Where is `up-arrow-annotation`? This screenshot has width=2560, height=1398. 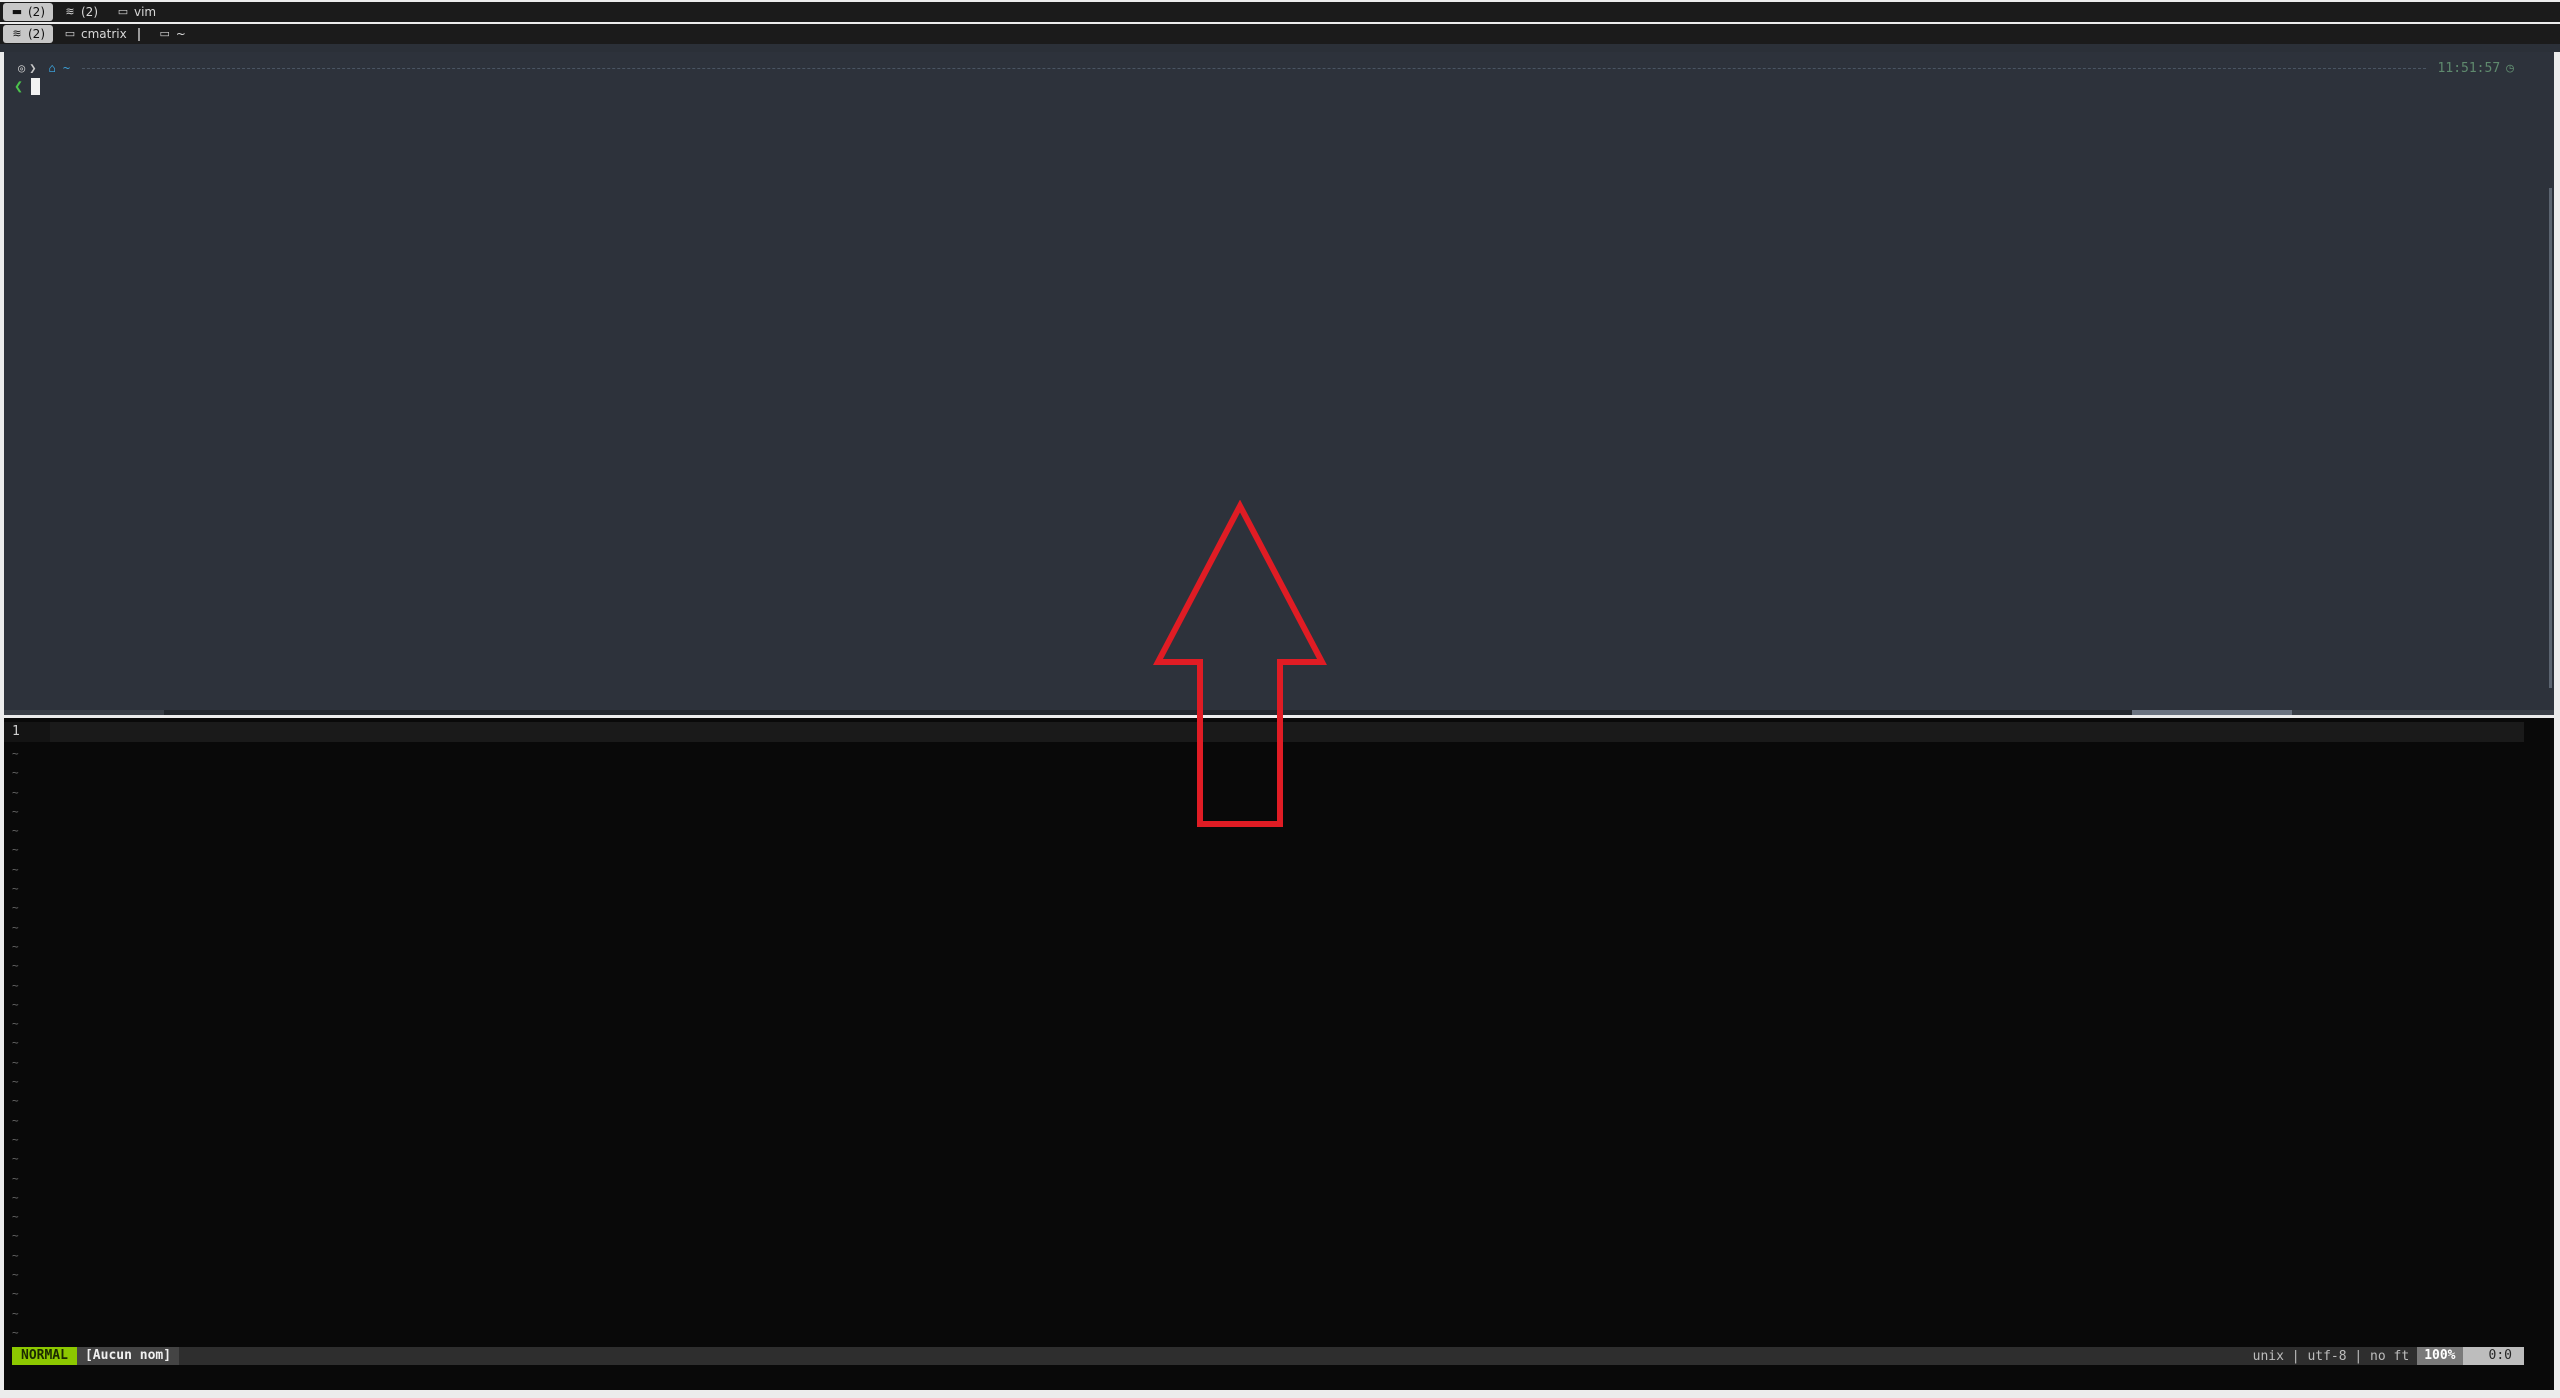
up-arrow-annotation is located at coordinates (1240, 663).